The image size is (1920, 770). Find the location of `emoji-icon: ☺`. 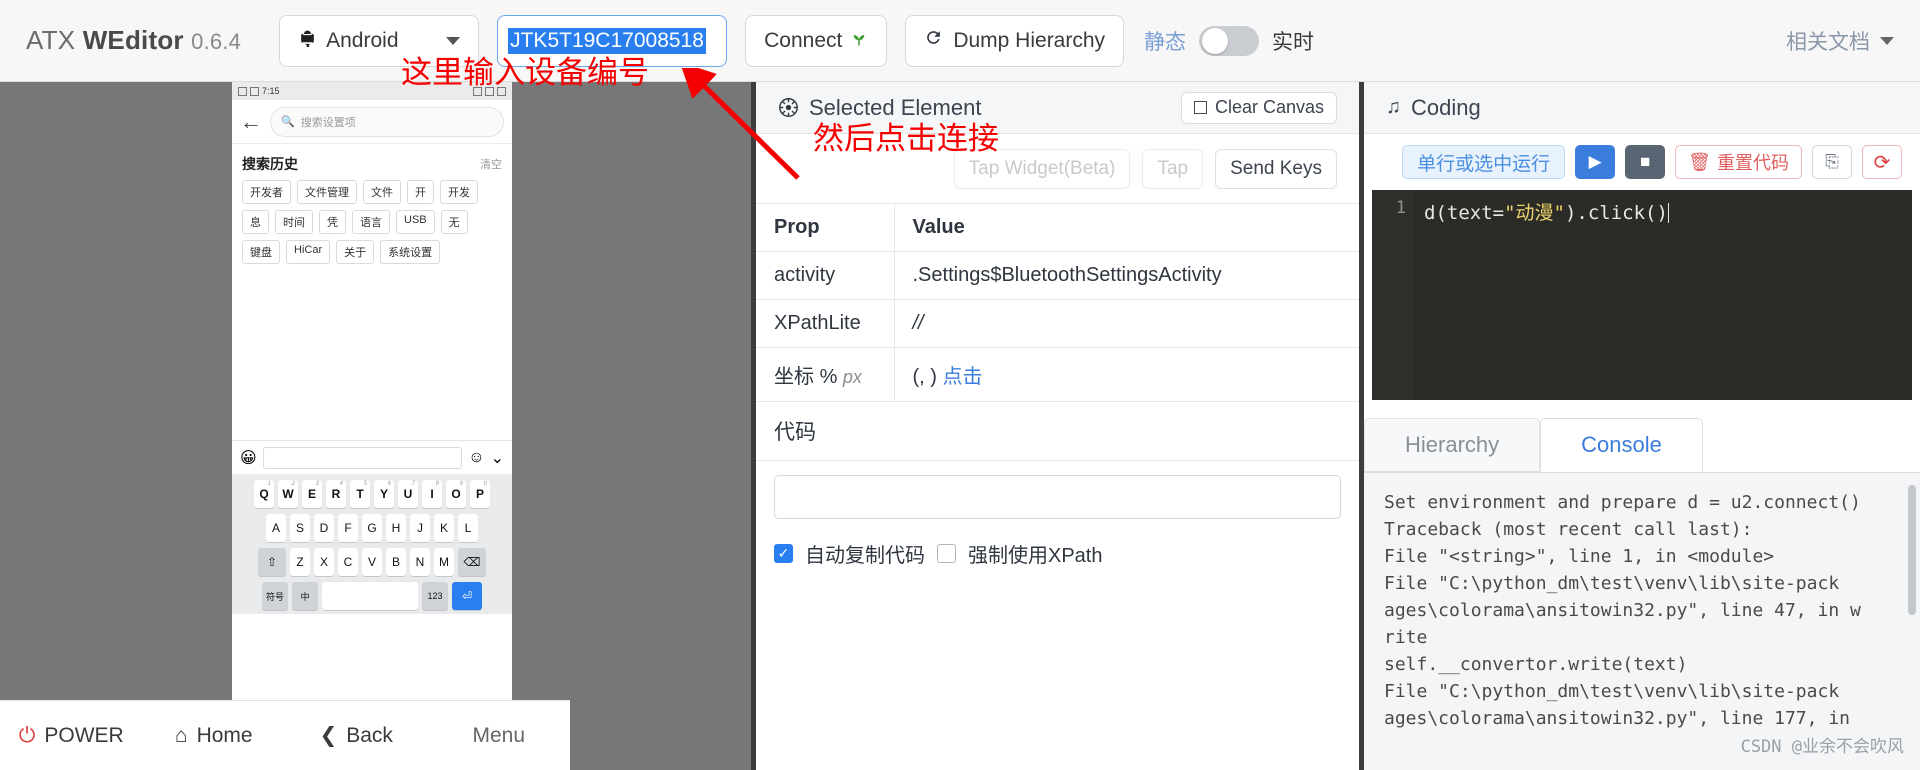

emoji-icon: ☺ is located at coordinates (476, 458).